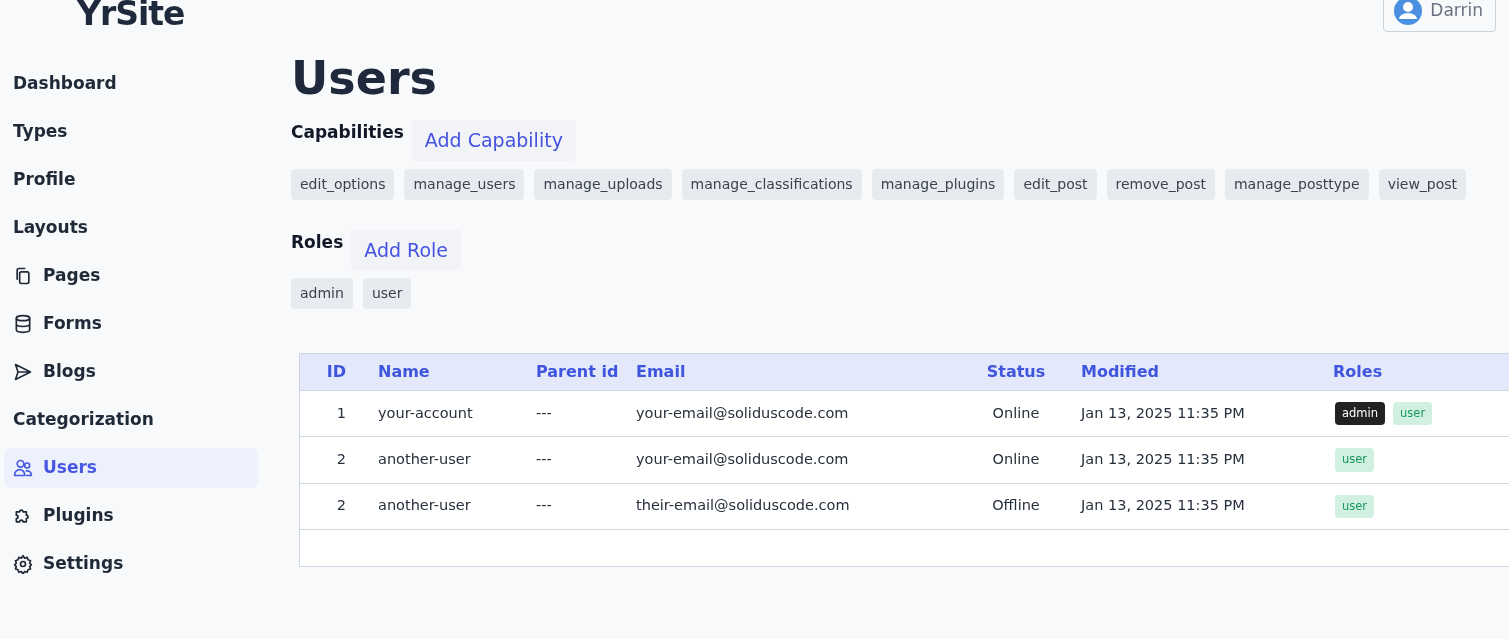 This screenshot has width=1509, height=639. What do you see at coordinates (1422, 184) in the screenshot?
I see `capability-tag: view_post` at bounding box center [1422, 184].